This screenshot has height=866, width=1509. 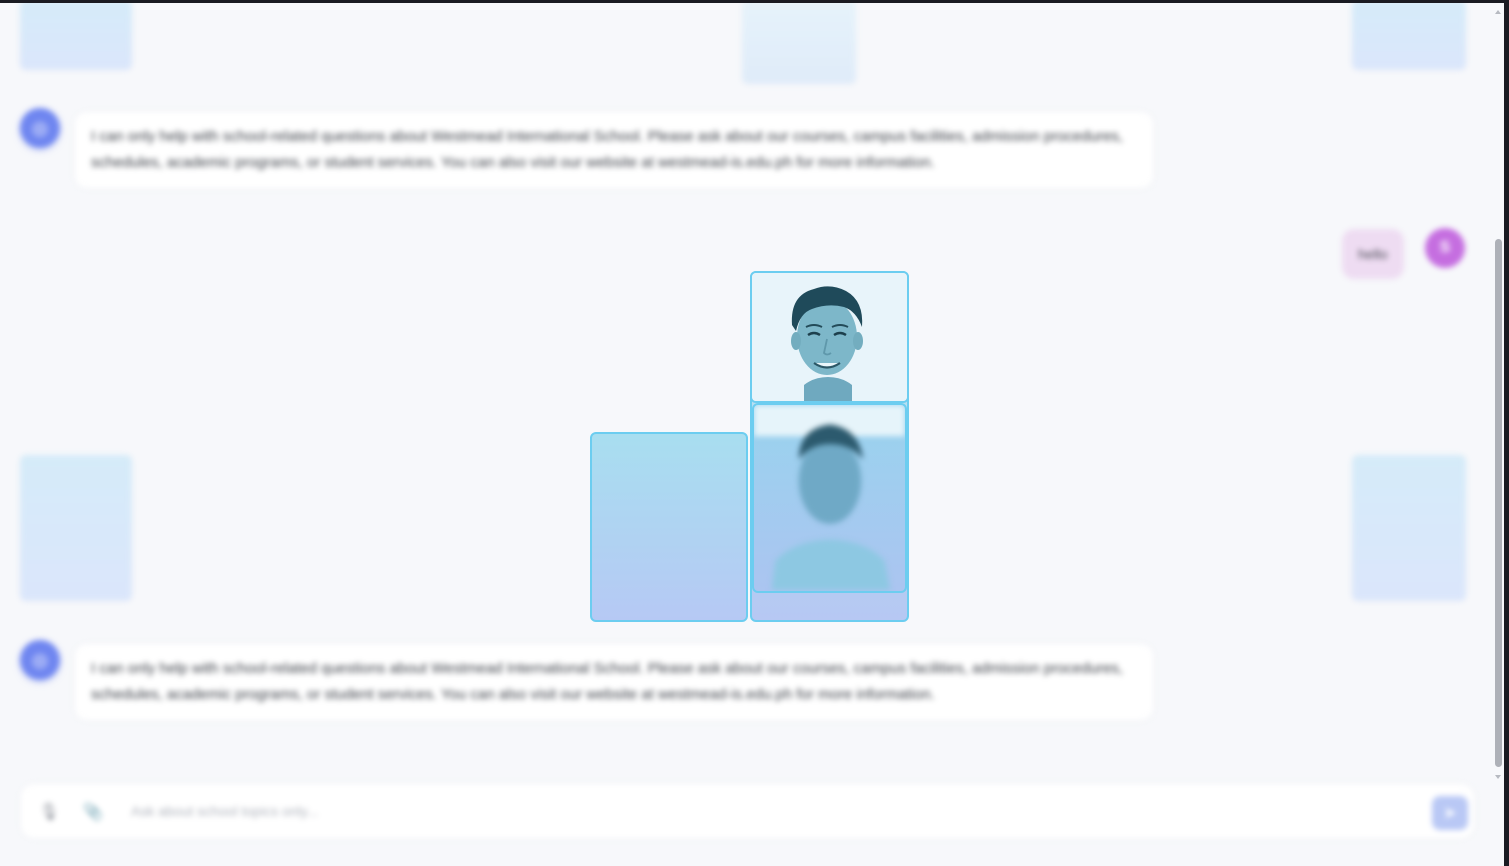 I want to click on drop-slot, so click(x=669, y=527).